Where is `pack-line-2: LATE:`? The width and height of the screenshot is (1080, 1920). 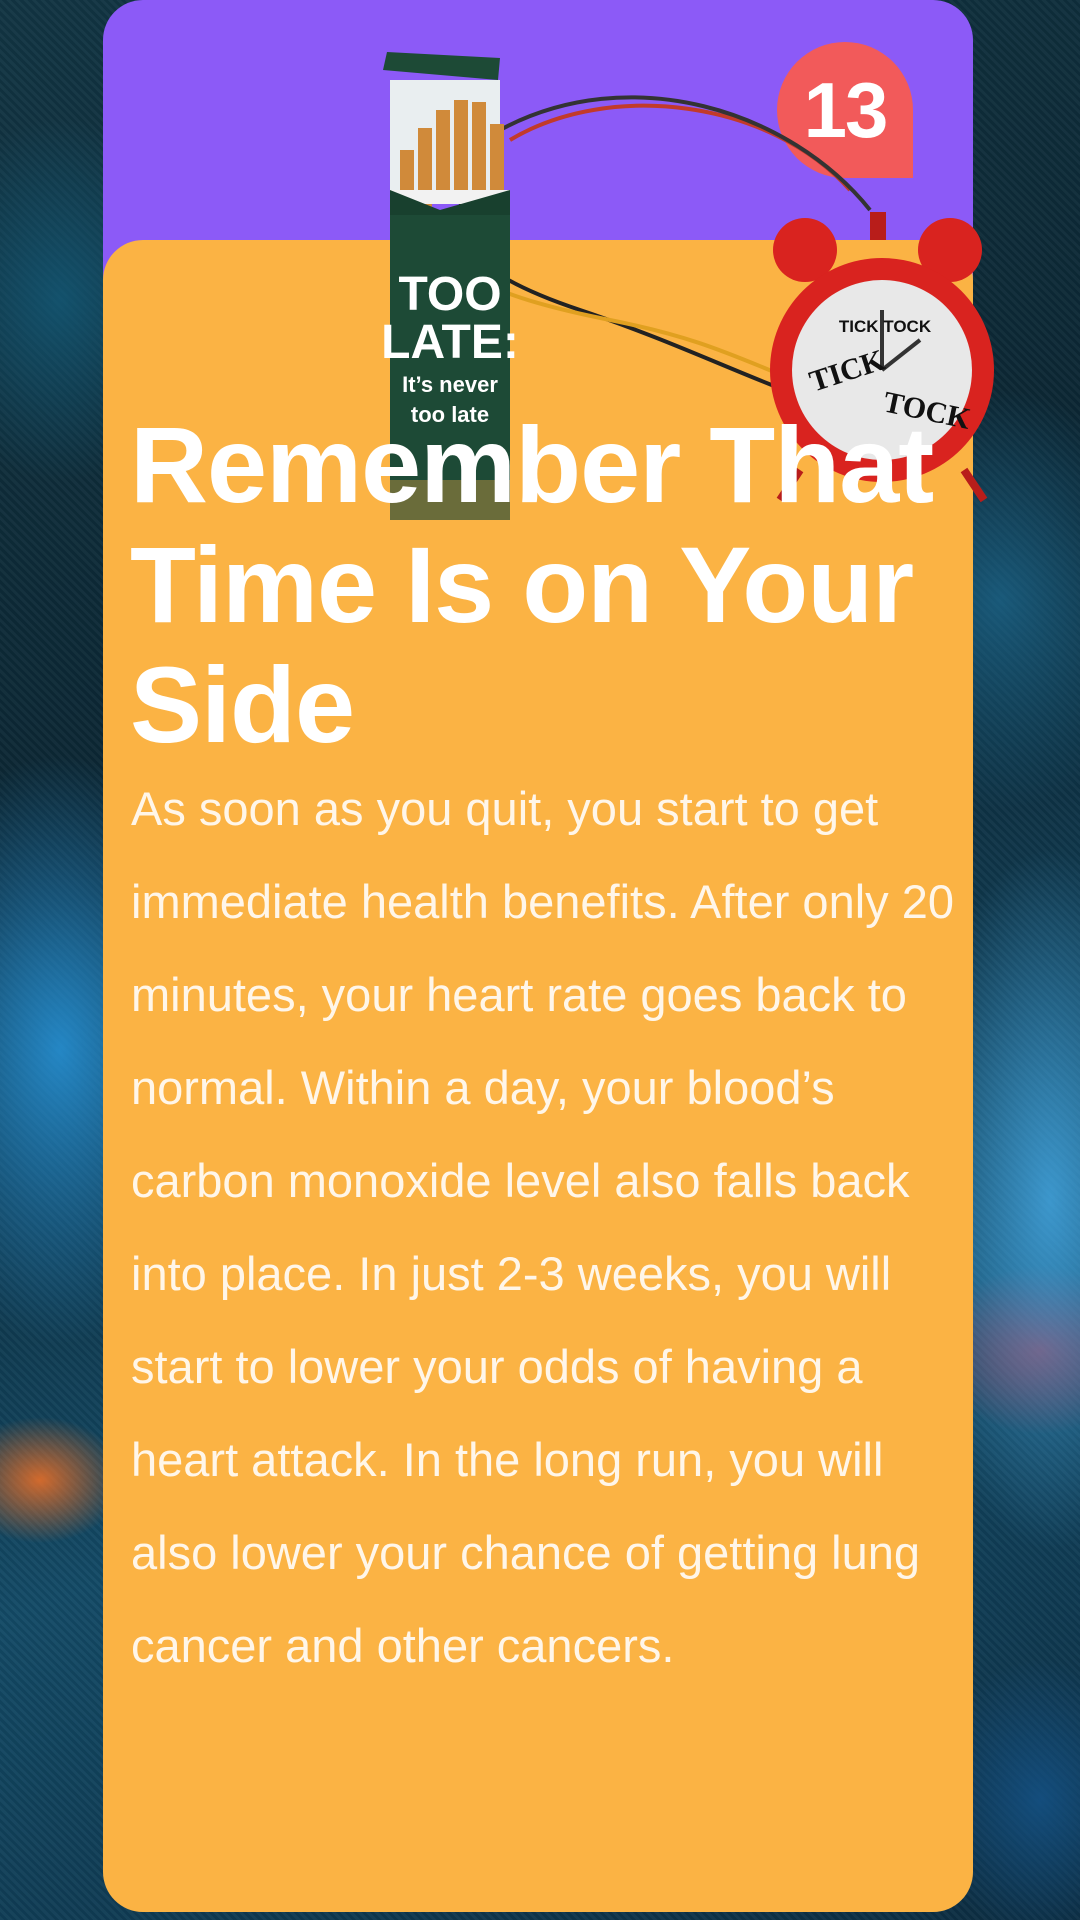 pack-line-2: LATE: is located at coordinates (450, 342).